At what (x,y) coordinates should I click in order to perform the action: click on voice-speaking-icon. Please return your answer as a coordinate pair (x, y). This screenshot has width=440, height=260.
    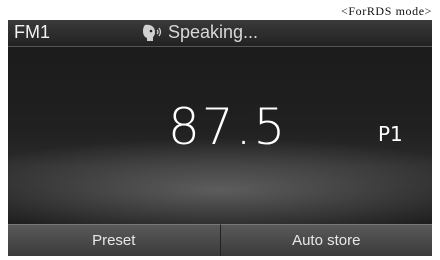
    Looking at the image, I should click on (153, 33).